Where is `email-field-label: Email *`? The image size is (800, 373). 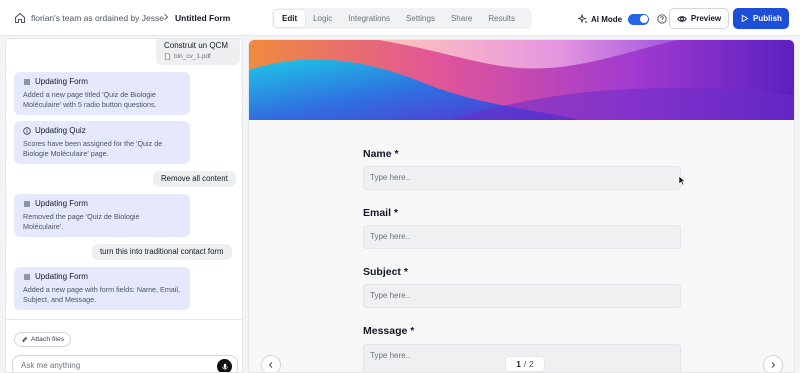 email-field-label: Email * is located at coordinates (381, 213).